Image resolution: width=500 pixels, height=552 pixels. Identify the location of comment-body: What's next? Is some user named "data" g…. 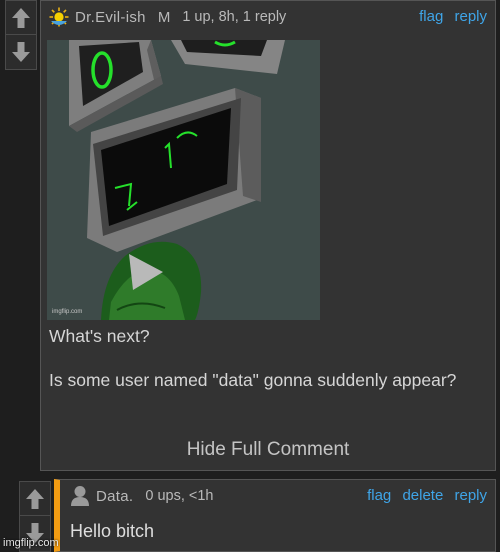
(264, 358).